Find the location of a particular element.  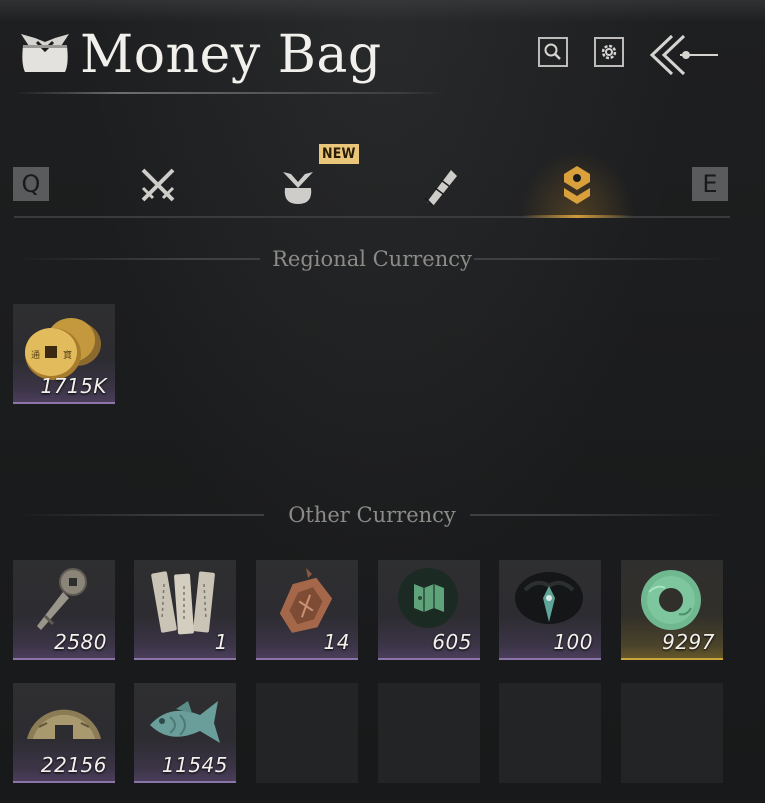

scroll-icon is located at coordinates (440, 188).